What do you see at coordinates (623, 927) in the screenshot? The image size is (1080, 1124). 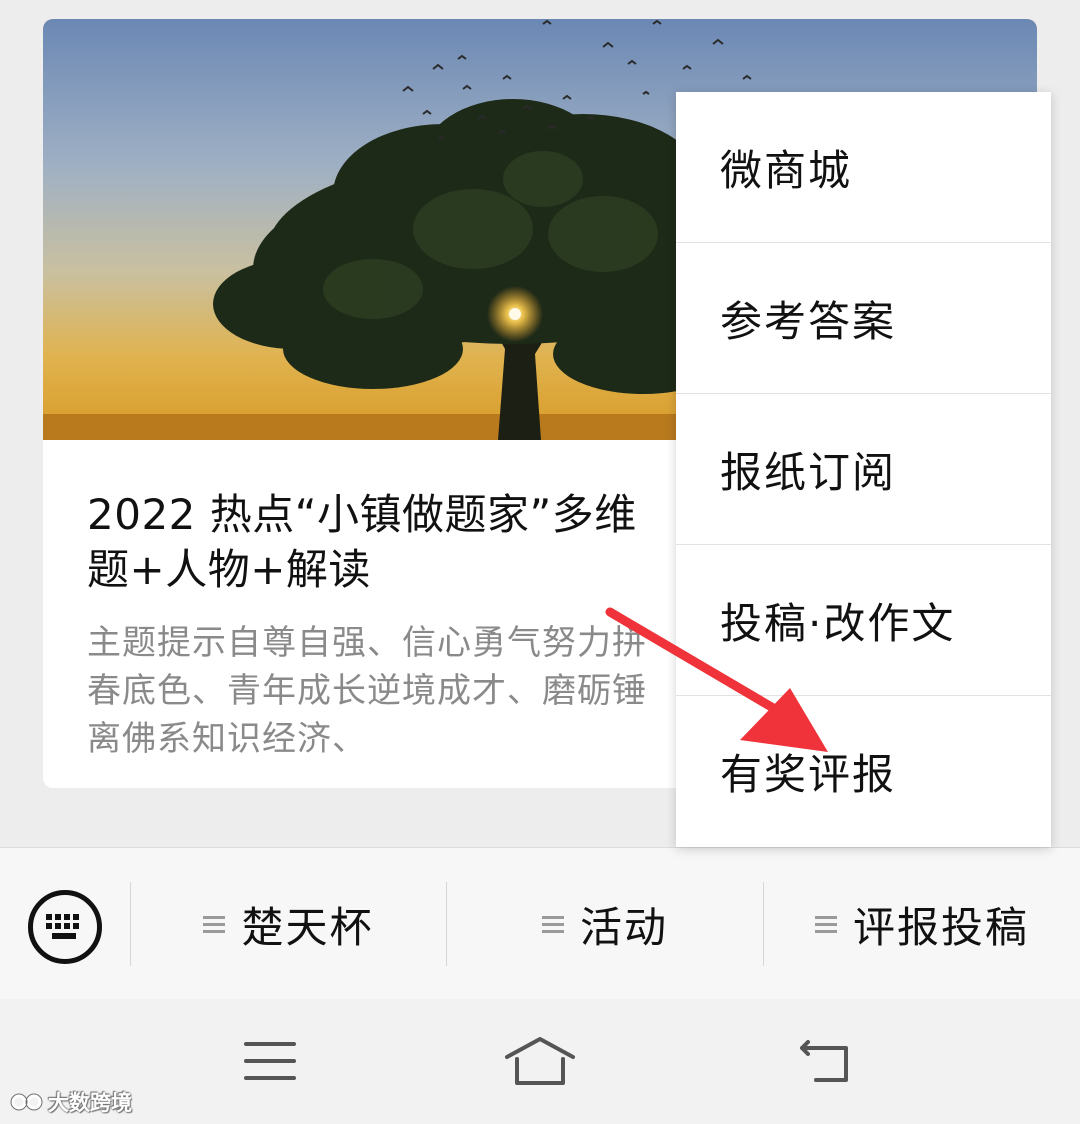 I see `menu-item-label: 活动` at bounding box center [623, 927].